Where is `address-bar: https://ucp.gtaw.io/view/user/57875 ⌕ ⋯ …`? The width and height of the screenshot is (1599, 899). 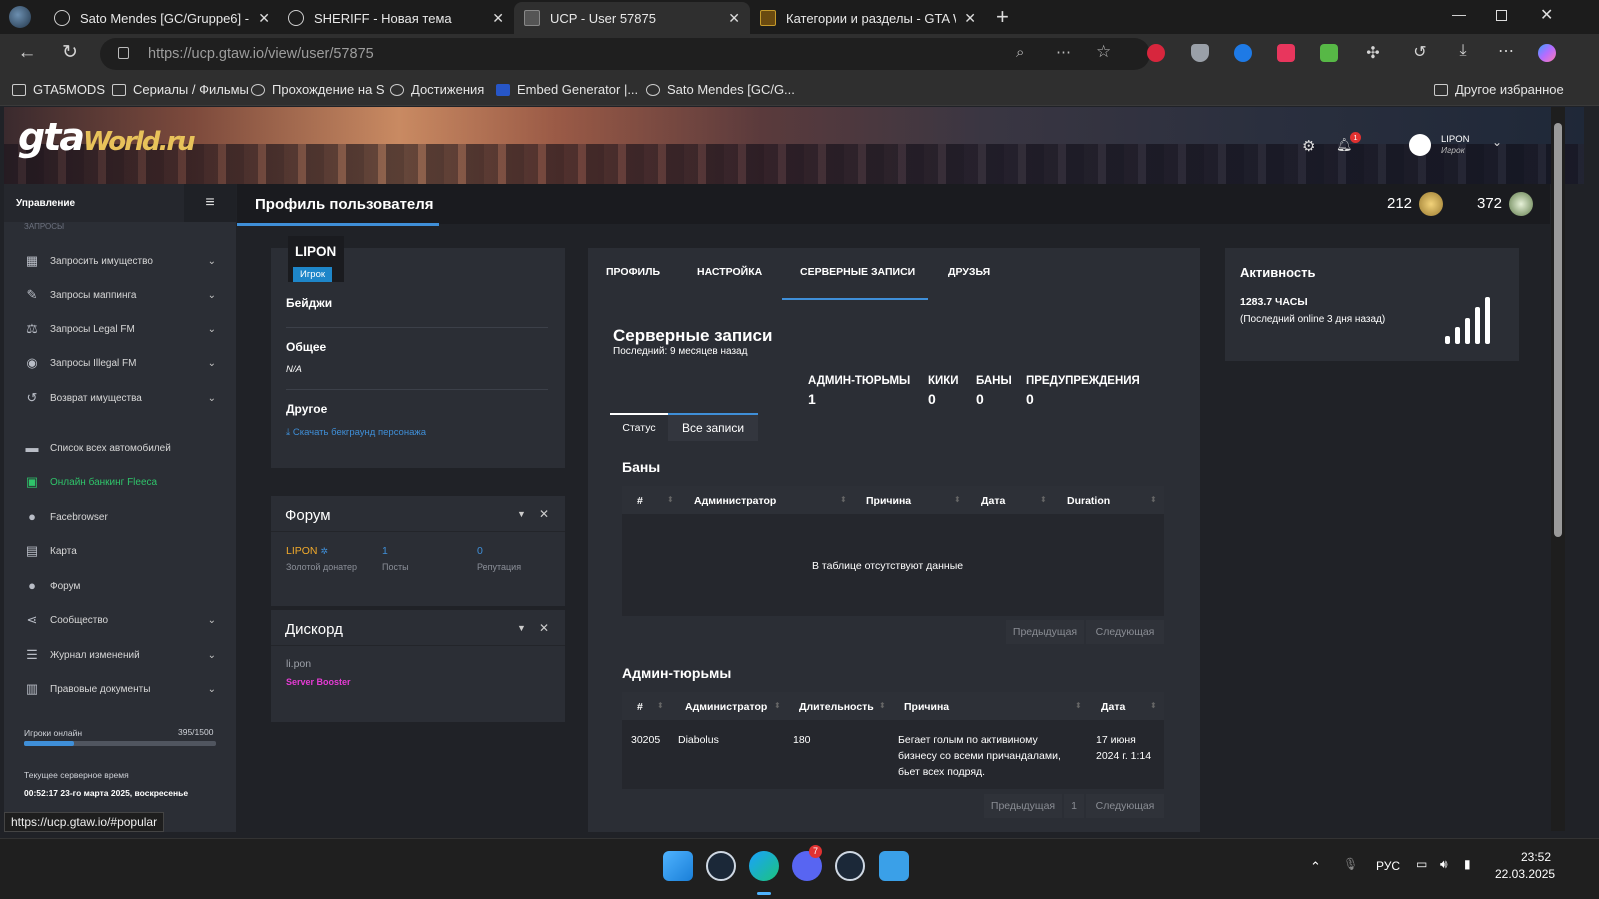 address-bar: https://ucp.gtaw.io/view/user/57875 ⌕ ⋯ … is located at coordinates (625, 54).